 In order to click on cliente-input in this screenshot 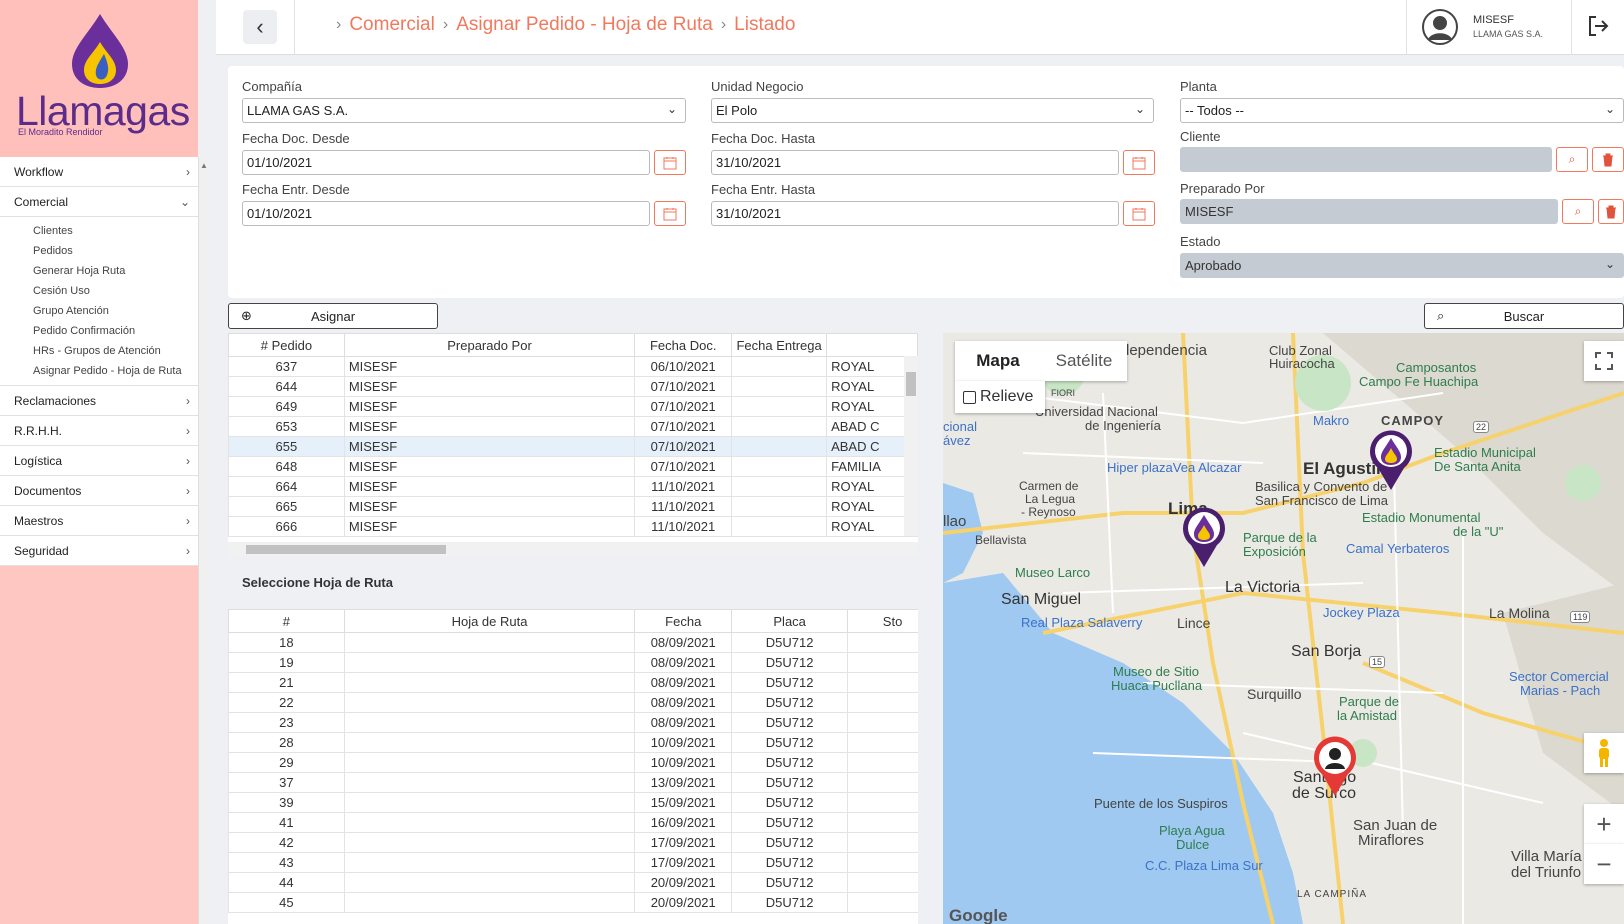, I will do `click(1366, 159)`.